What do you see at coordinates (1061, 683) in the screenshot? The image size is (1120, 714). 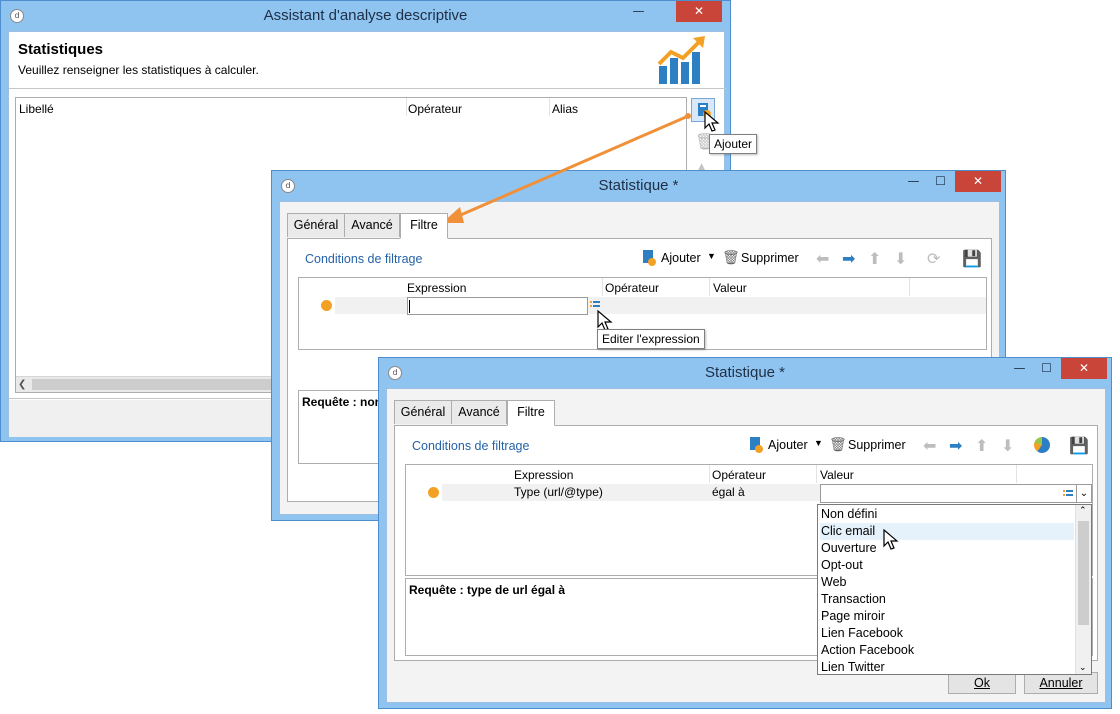 I see `cancel-label: Annuler` at bounding box center [1061, 683].